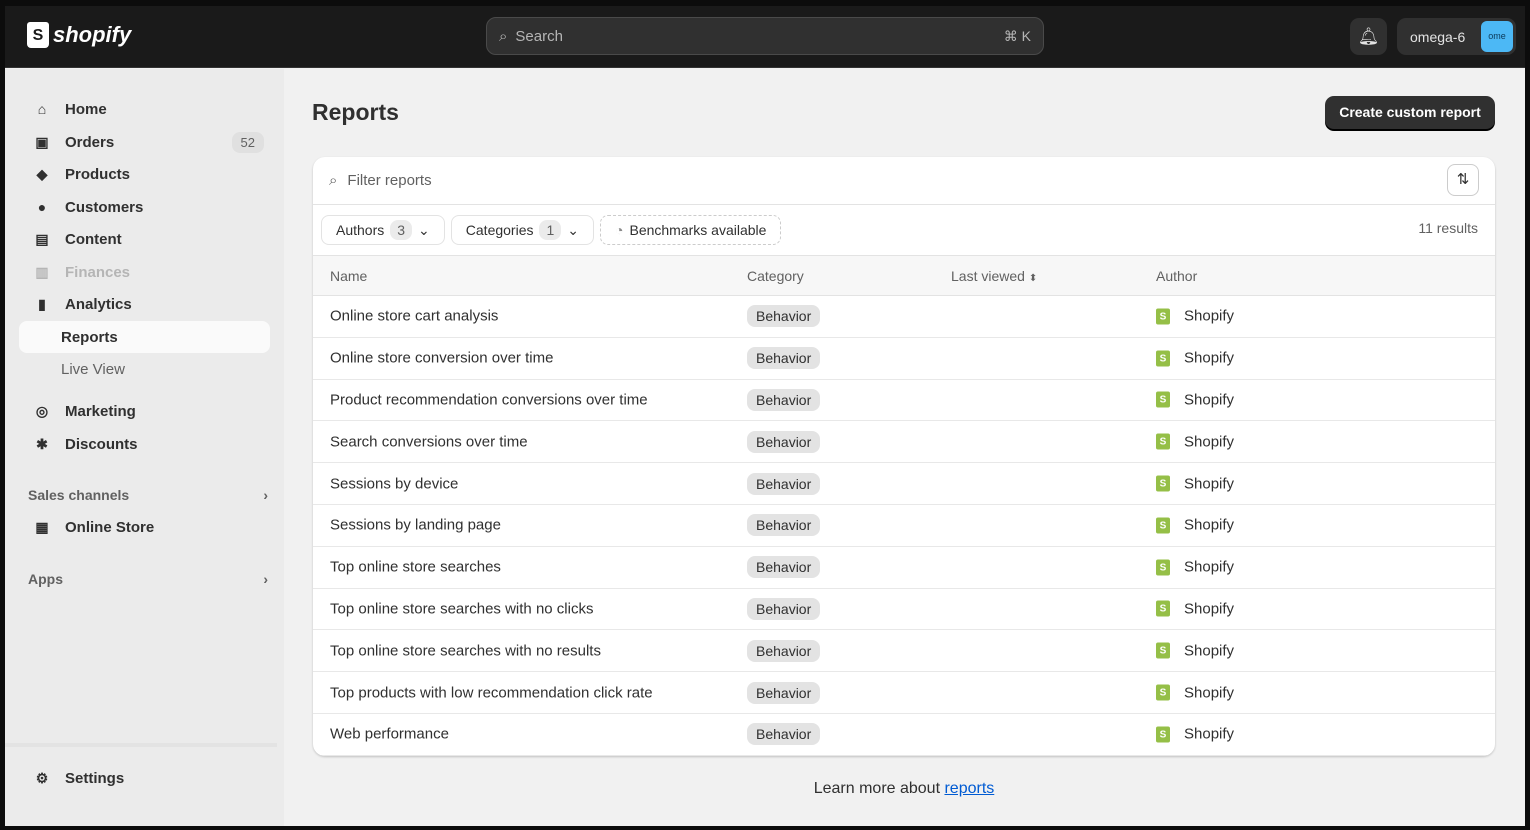 The image size is (1530, 830). I want to click on column-last-viewed: Last viewed ⬍, so click(994, 276).